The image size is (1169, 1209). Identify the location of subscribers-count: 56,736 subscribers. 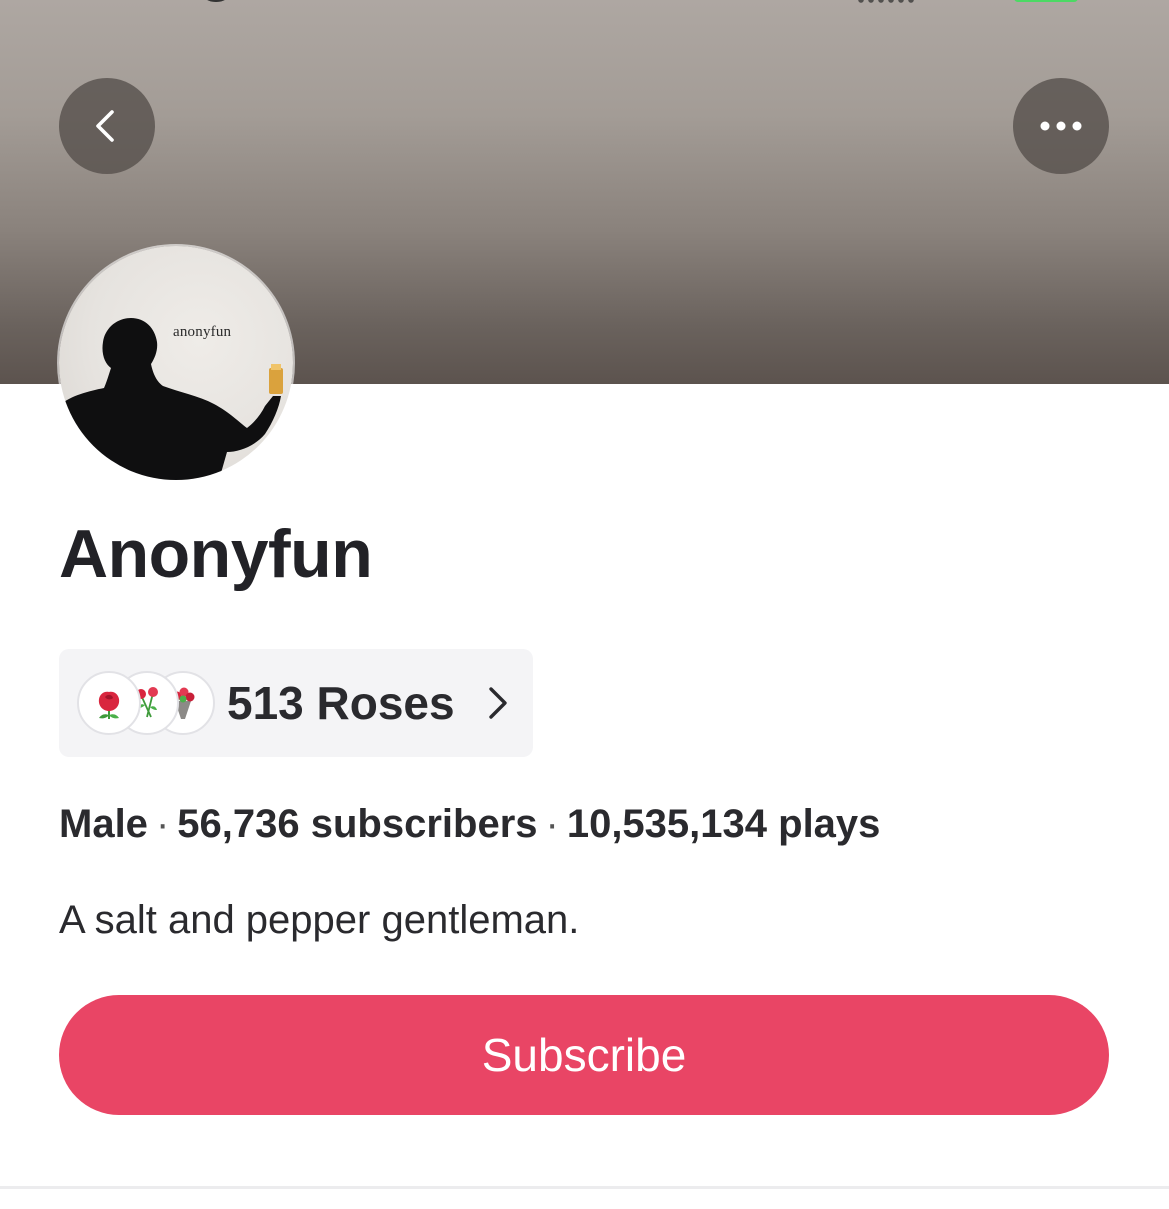
(357, 824).